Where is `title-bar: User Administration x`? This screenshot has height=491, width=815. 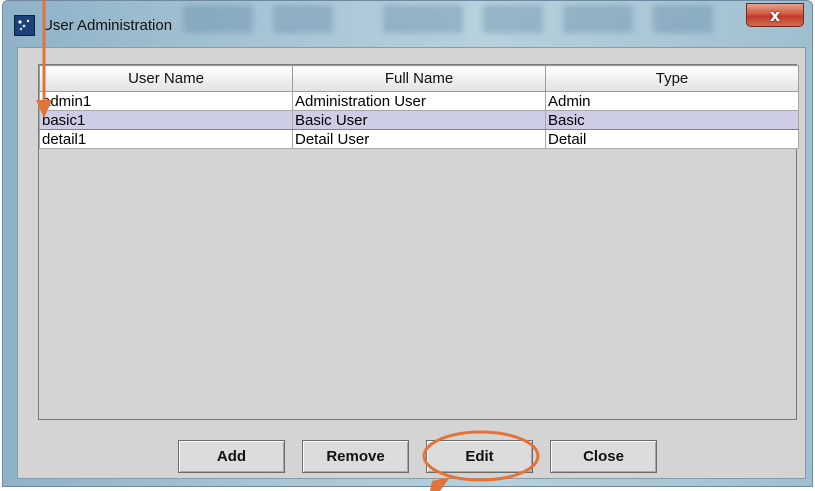
title-bar: User Administration x is located at coordinates (407, 24).